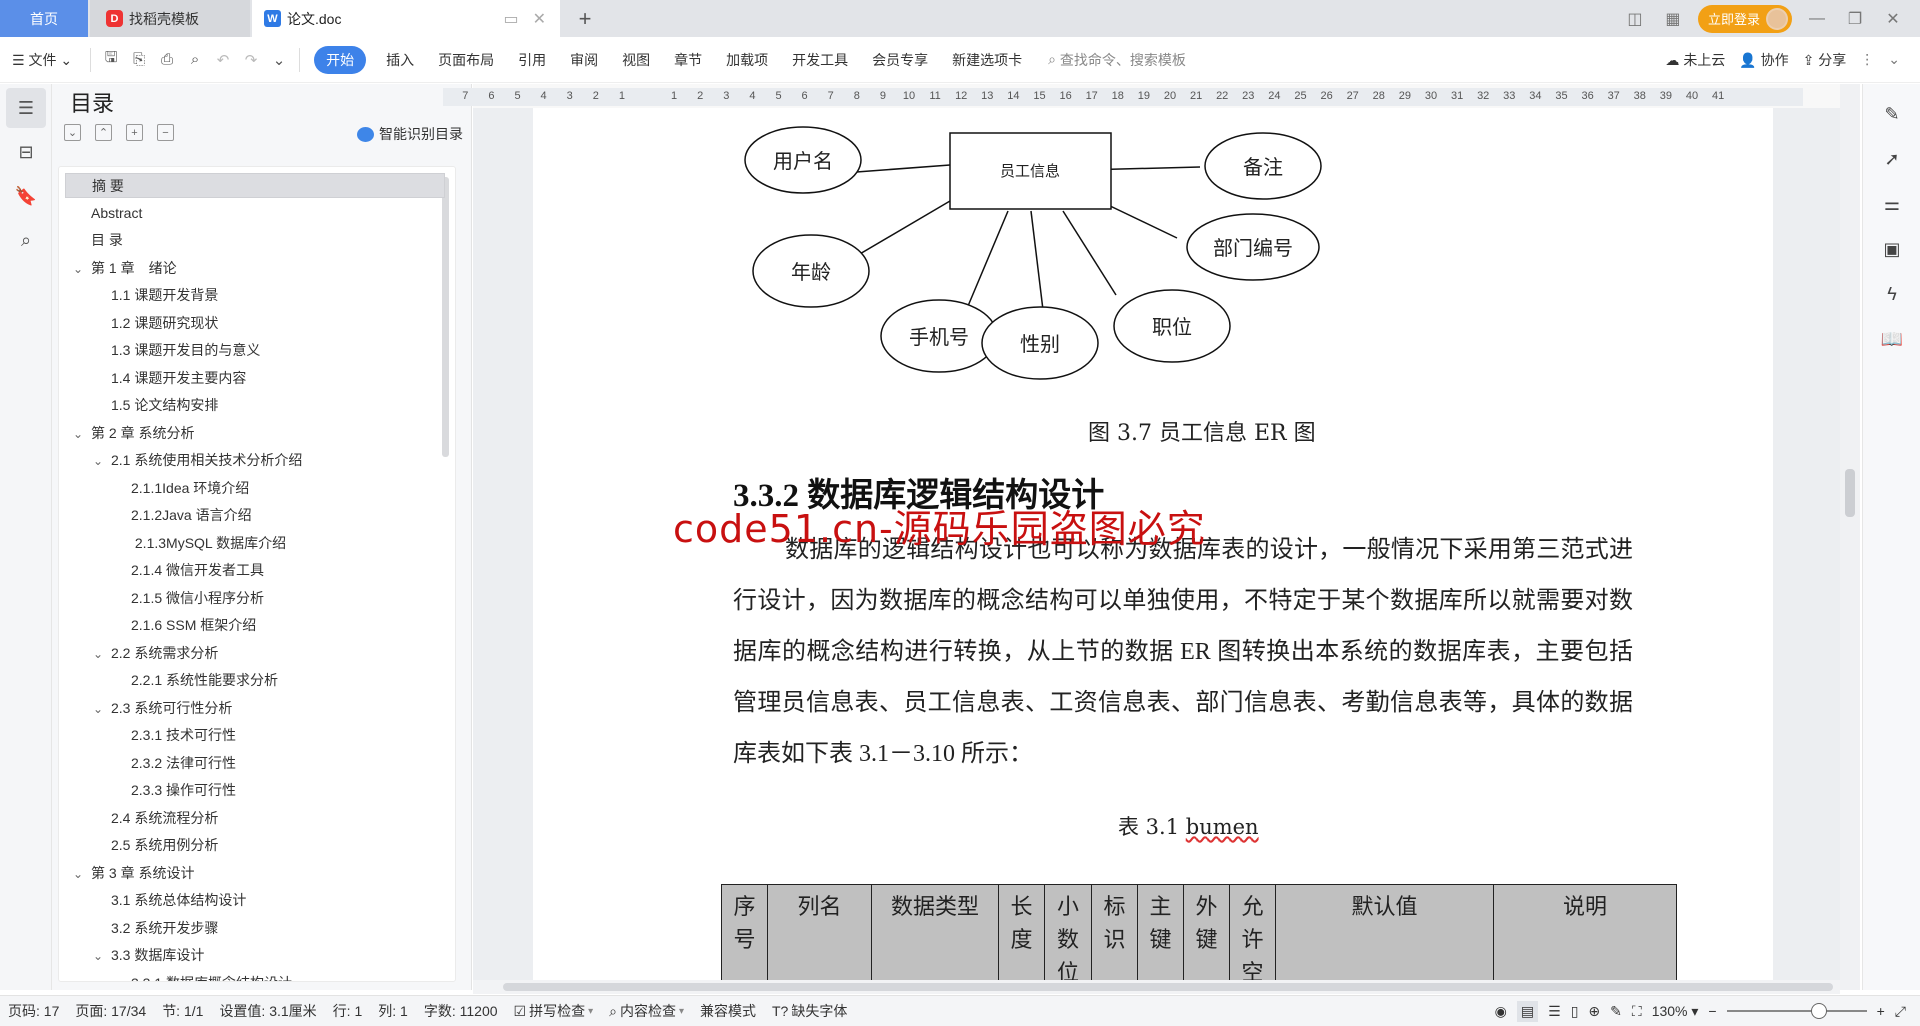  Describe the element at coordinates (165, 132) in the screenshot. I see `remove-level-icon: −` at that location.